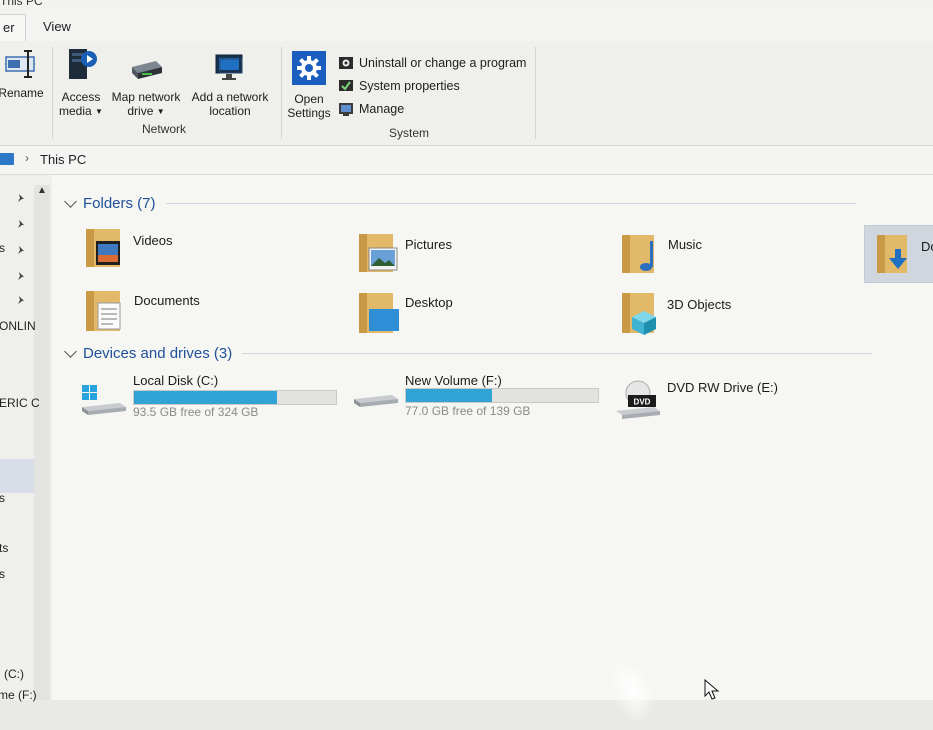 This screenshot has height=730, width=933. Describe the element at coordinates (18, 326) in the screenshot. I see `nav-item: ONLIN` at that location.